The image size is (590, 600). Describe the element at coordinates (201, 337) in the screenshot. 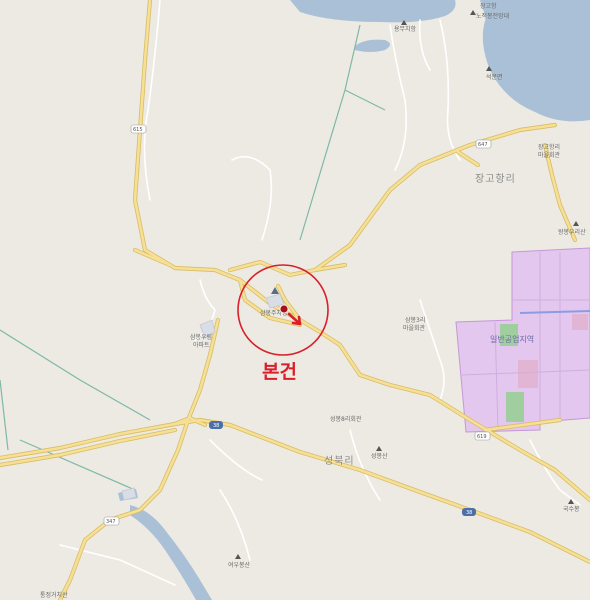

I see `poi-label-samyong-village: 삼봉우림` at that location.